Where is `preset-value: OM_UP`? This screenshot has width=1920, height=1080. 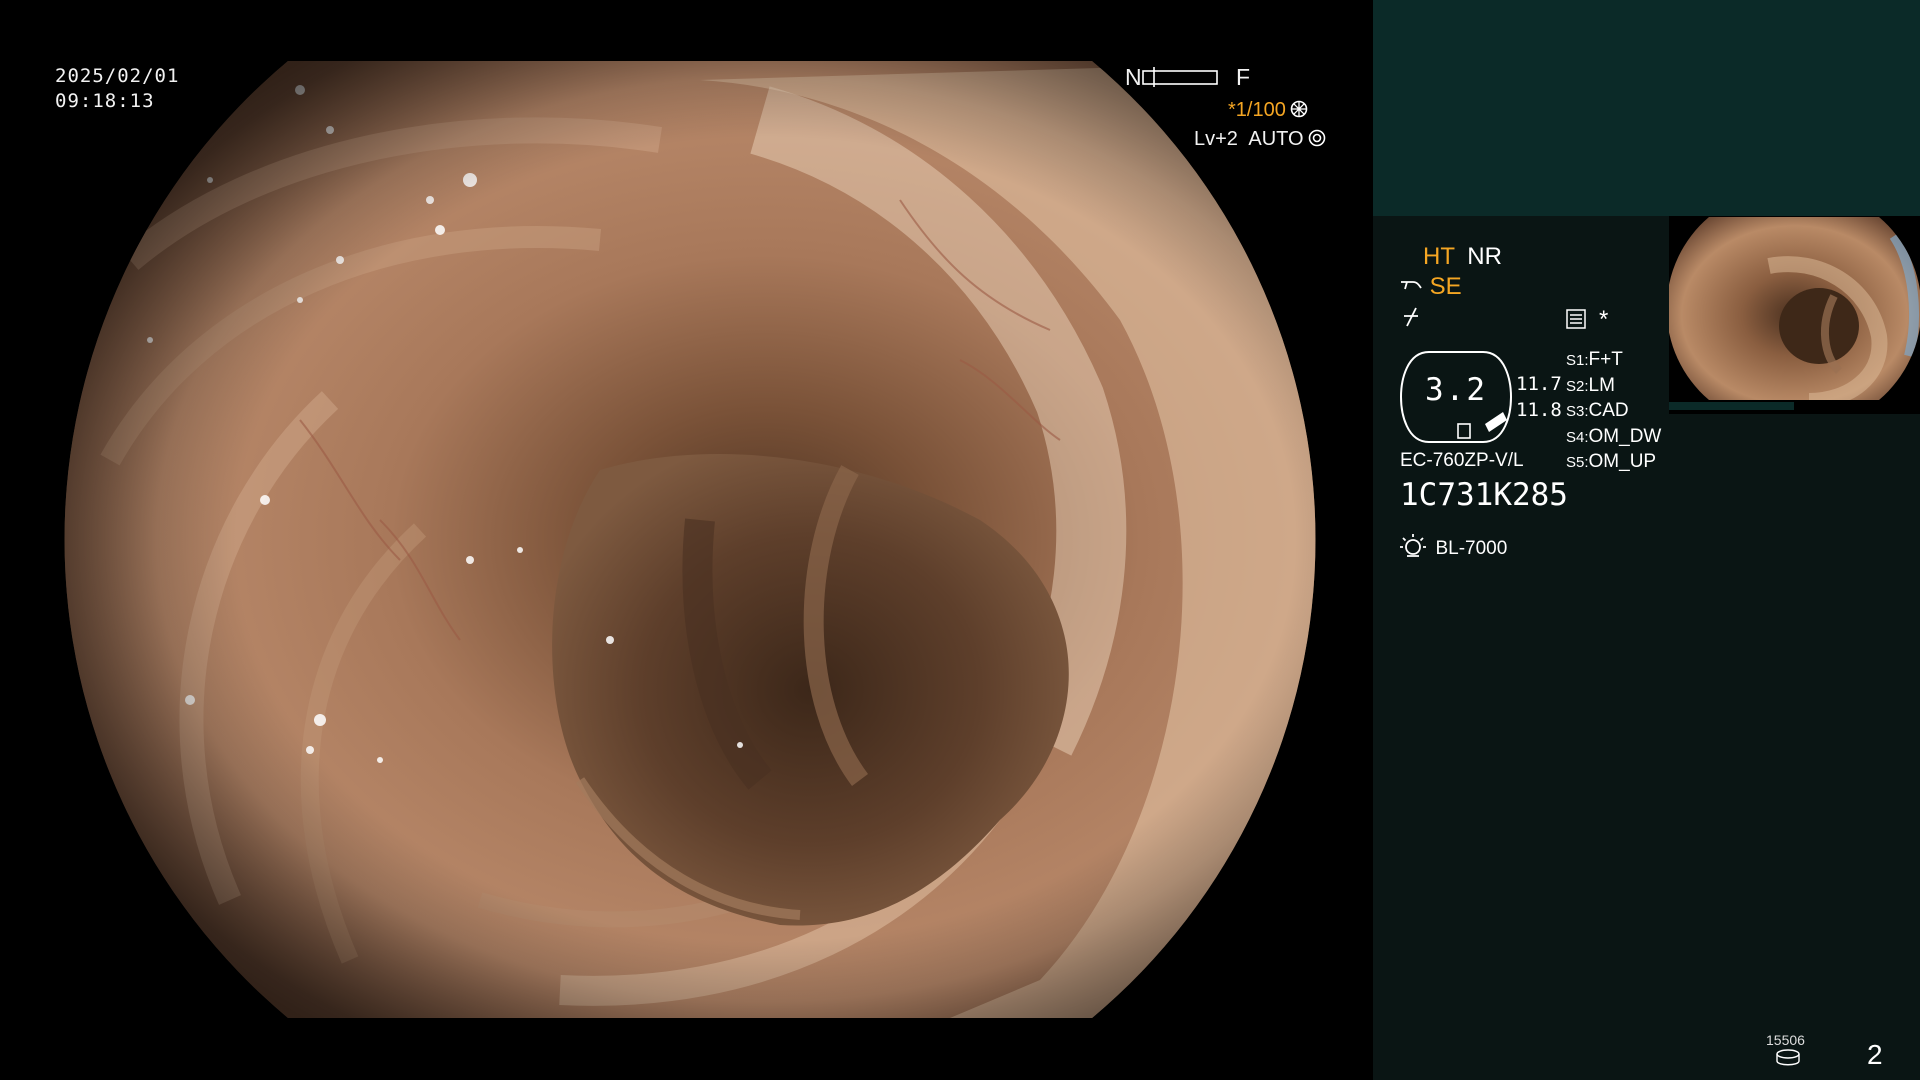 preset-value: OM_UP is located at coordinates (1622, 461).